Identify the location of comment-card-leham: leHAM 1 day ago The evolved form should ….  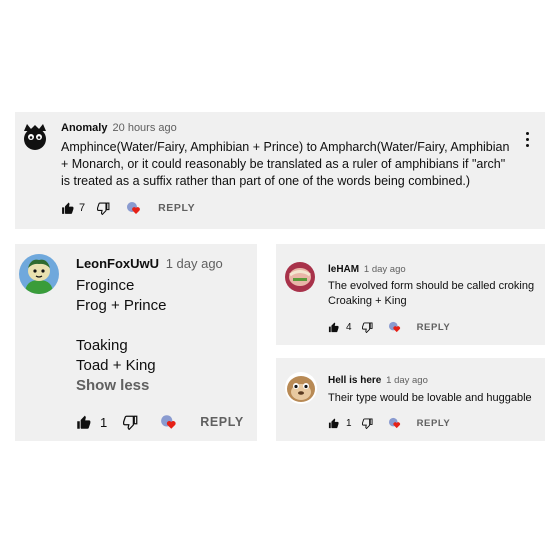
(410, 294).